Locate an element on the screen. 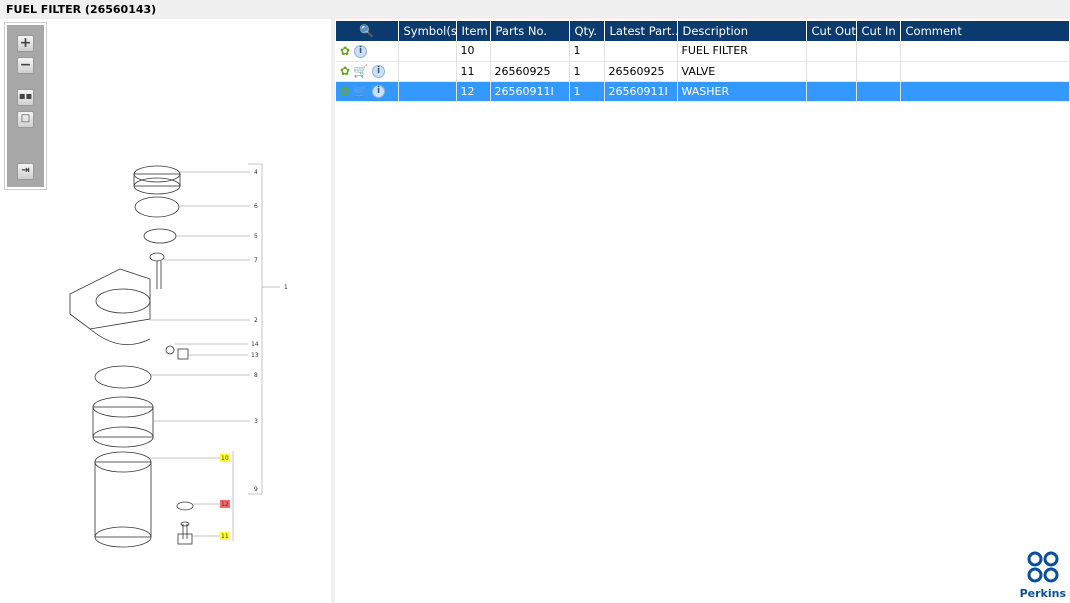 This screenshot has height=603, width=1070. parts-no-cell is located at coordinates (530, 51).